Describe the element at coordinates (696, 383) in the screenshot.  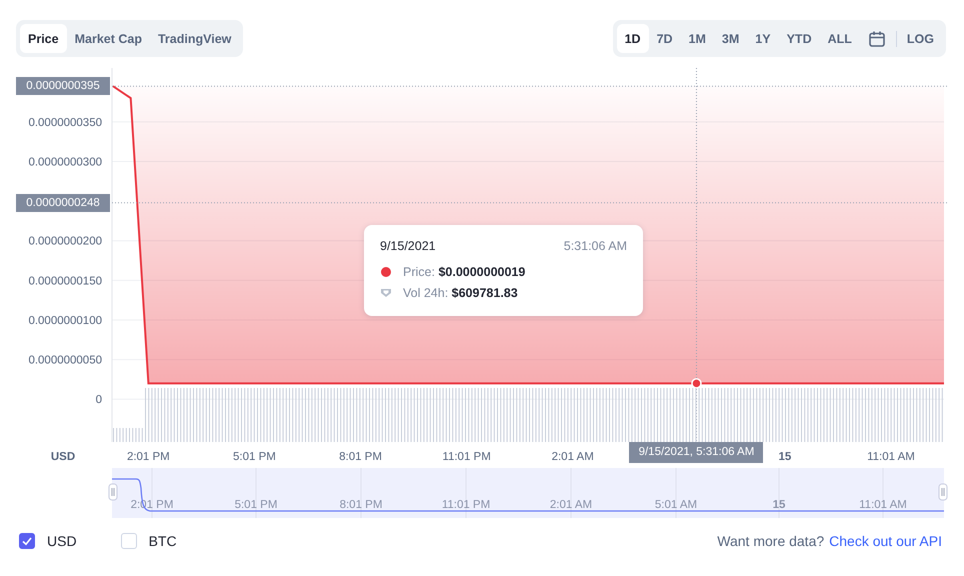
I see `hover-point` at that location.